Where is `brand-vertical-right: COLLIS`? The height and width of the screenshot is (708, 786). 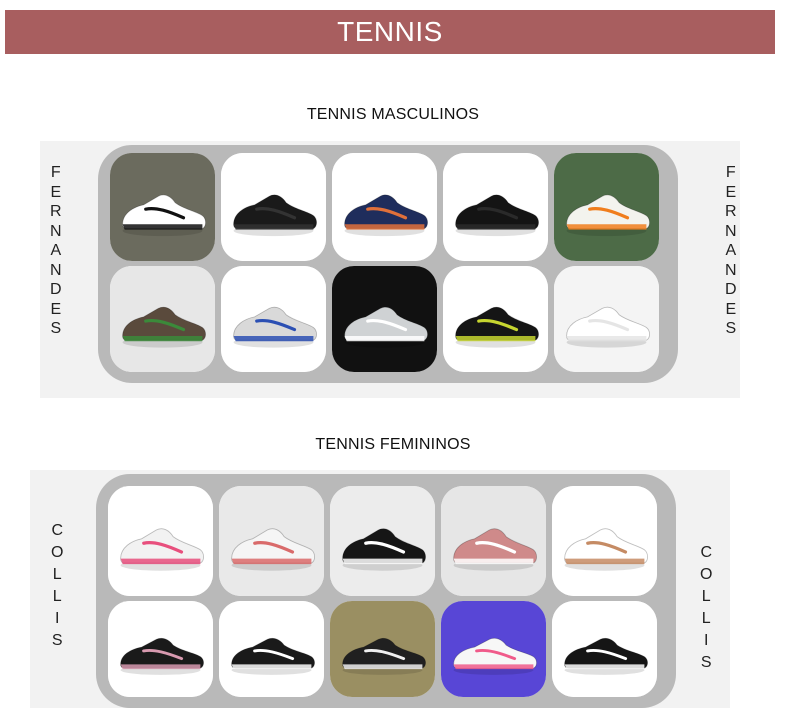
brand-vertical-right: COLLIS is located at coordinates (706, 608).